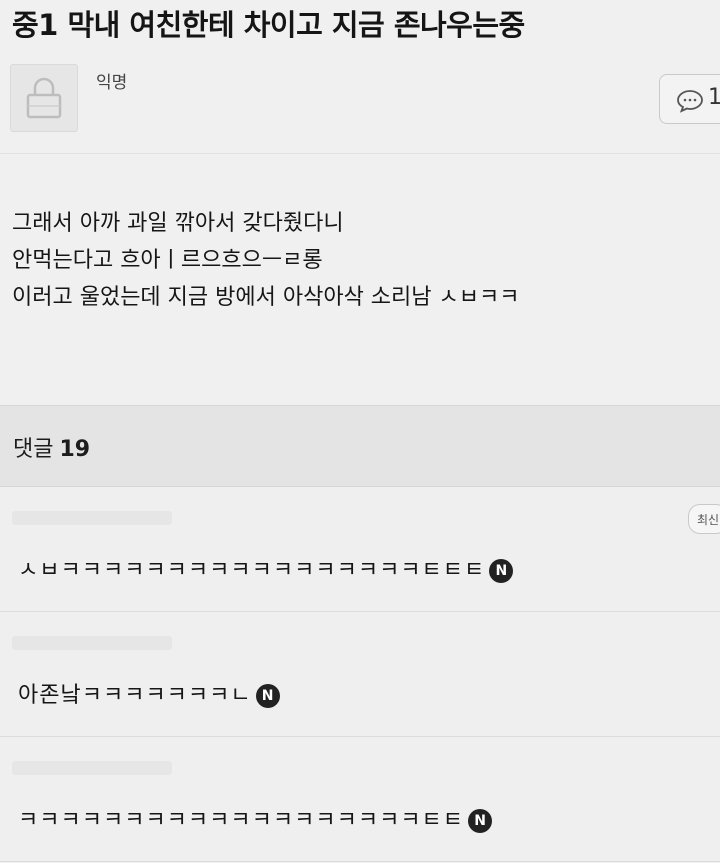 This screenshot has height=863, width=720. I want to click on comments-label-text: 댓글, so click(33, 449).